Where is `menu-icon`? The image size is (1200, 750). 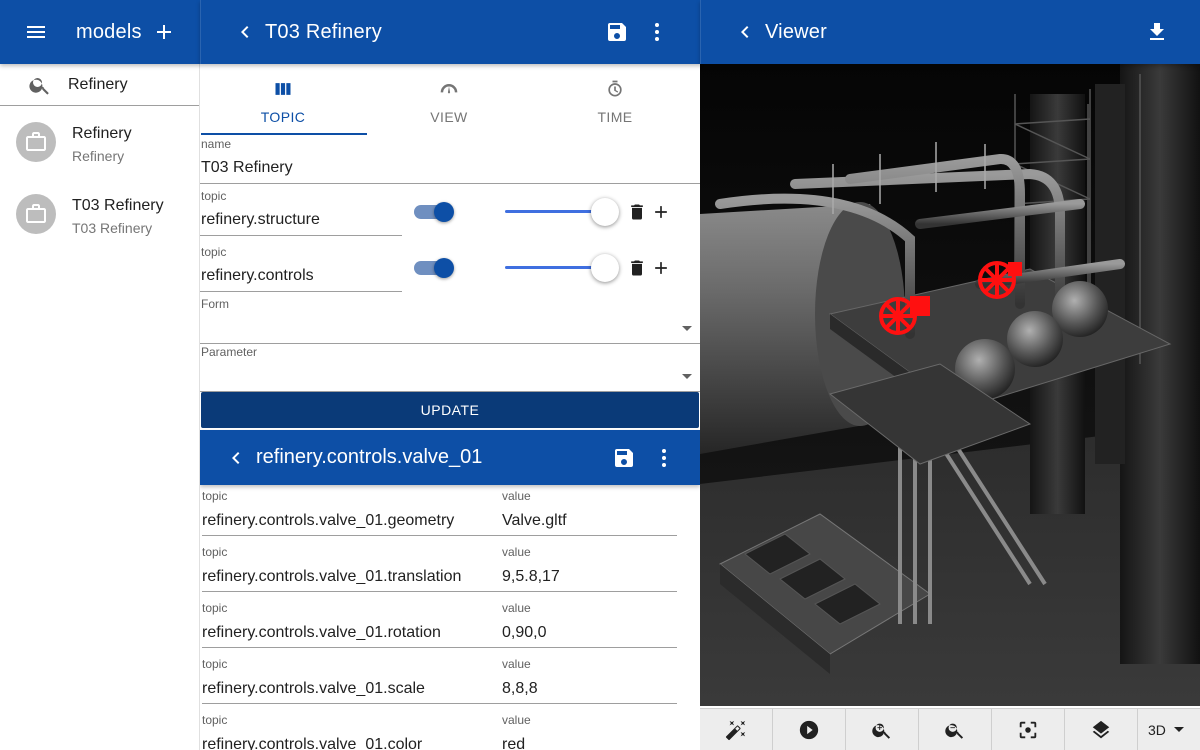
menu-icon is located at coordinates (36, 32).